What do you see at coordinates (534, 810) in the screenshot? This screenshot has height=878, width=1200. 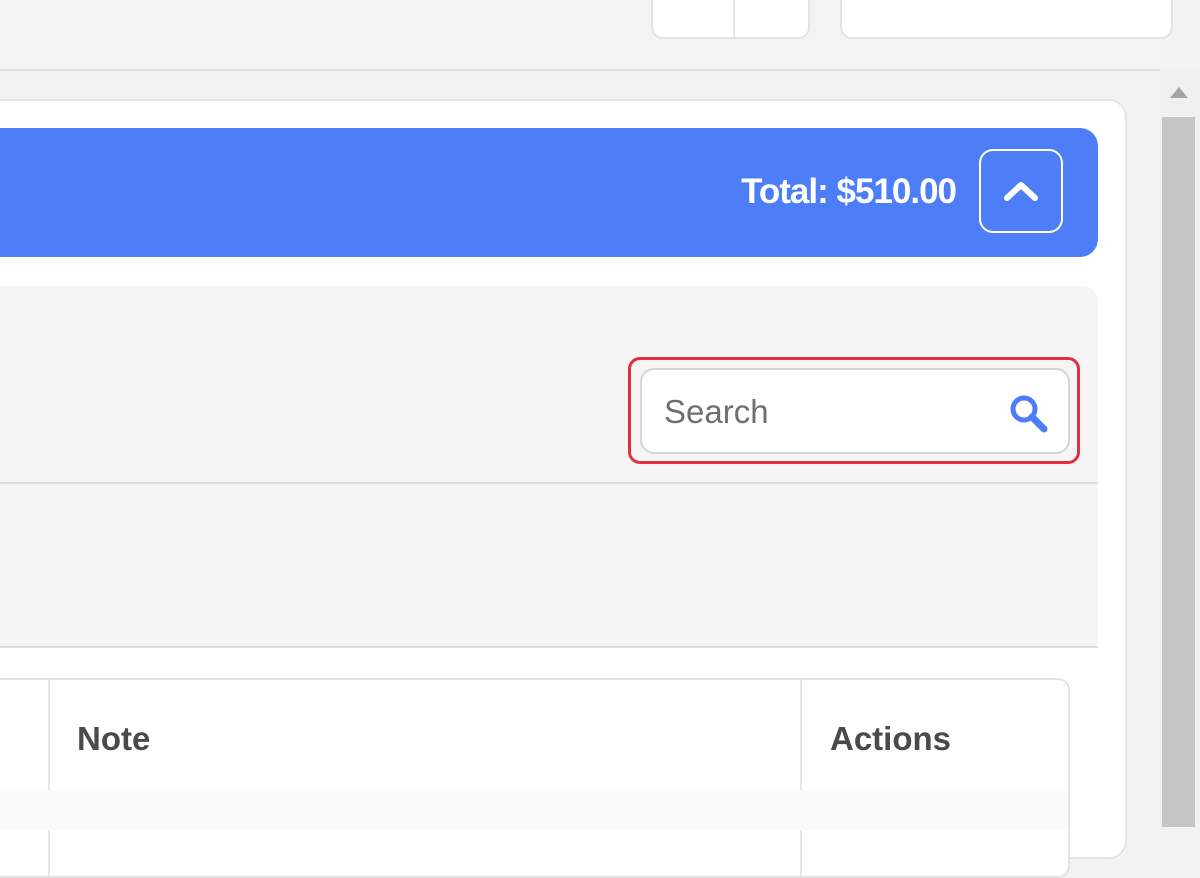 I see `table-row` at bounding box center [534, 810].